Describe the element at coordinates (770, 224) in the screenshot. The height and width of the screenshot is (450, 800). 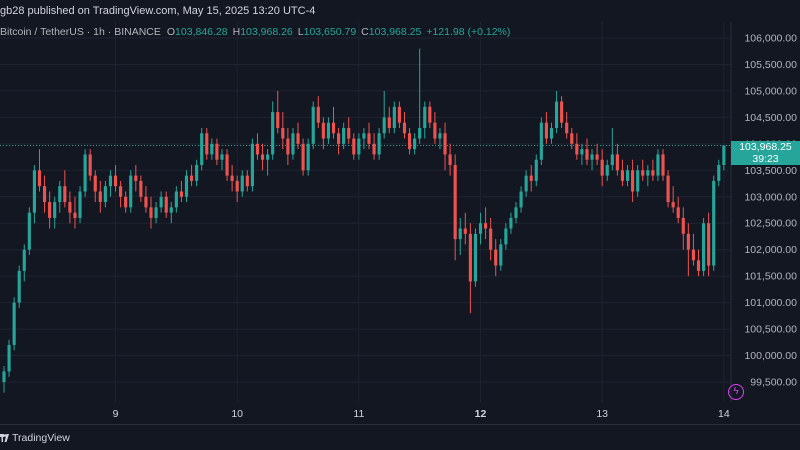
I see `y-tick-label: 102,500.00` at that location.